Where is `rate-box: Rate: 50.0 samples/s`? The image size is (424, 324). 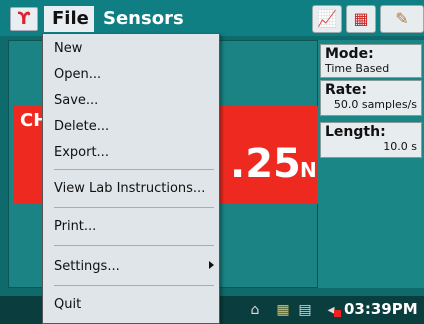
rate-box: Rate: 50.0 samples/s is located at coordinates (371, 98).